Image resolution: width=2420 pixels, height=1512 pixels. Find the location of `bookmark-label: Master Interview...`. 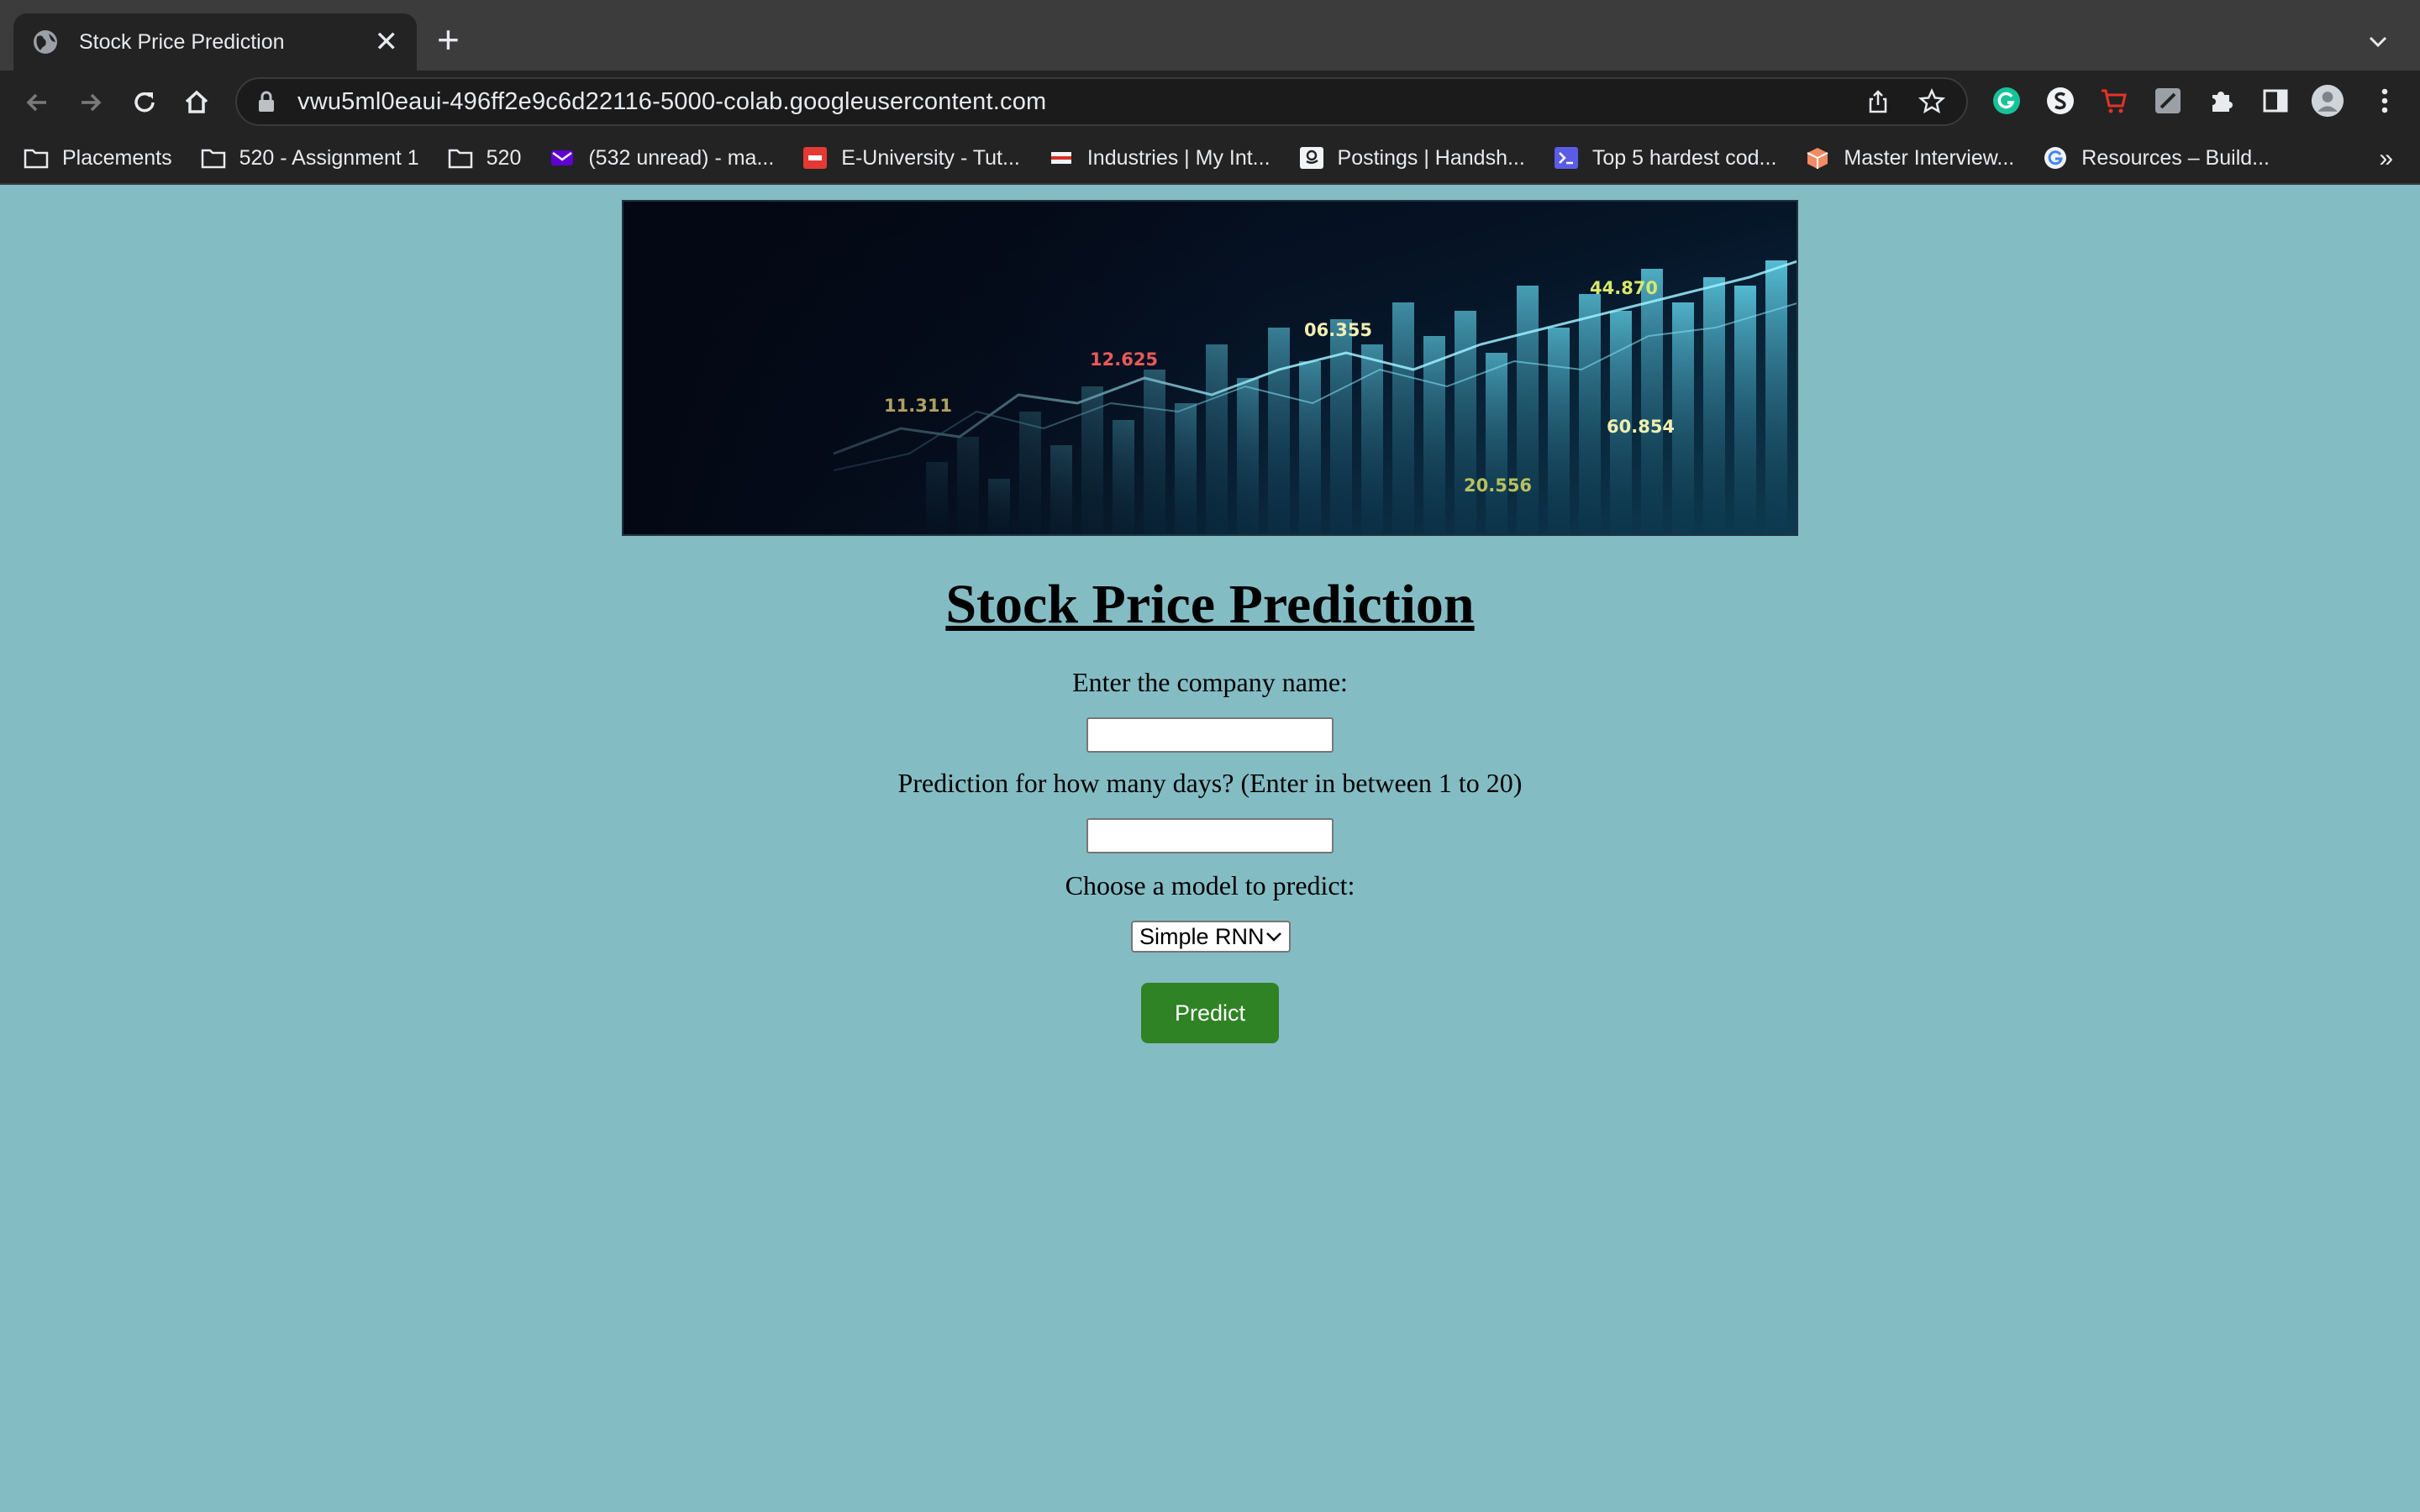

bookmark-label: Master Interview... is located at coordinates (1929, 157).